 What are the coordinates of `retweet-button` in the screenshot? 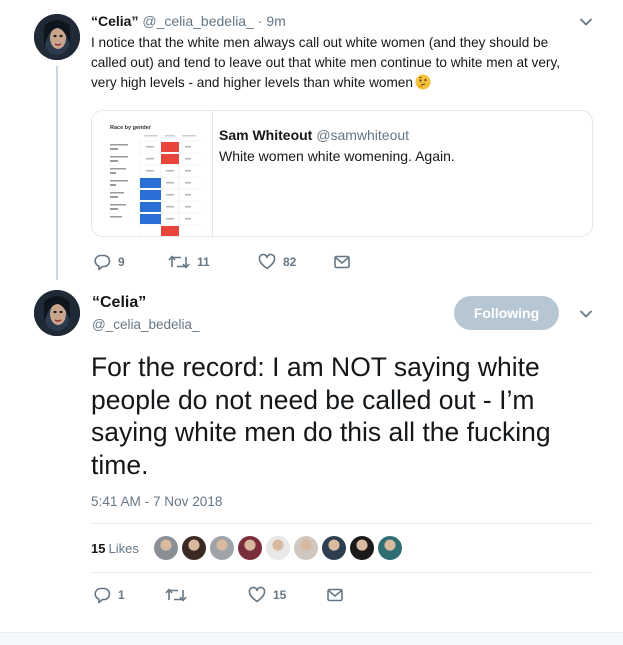 It's located at (206, 595).